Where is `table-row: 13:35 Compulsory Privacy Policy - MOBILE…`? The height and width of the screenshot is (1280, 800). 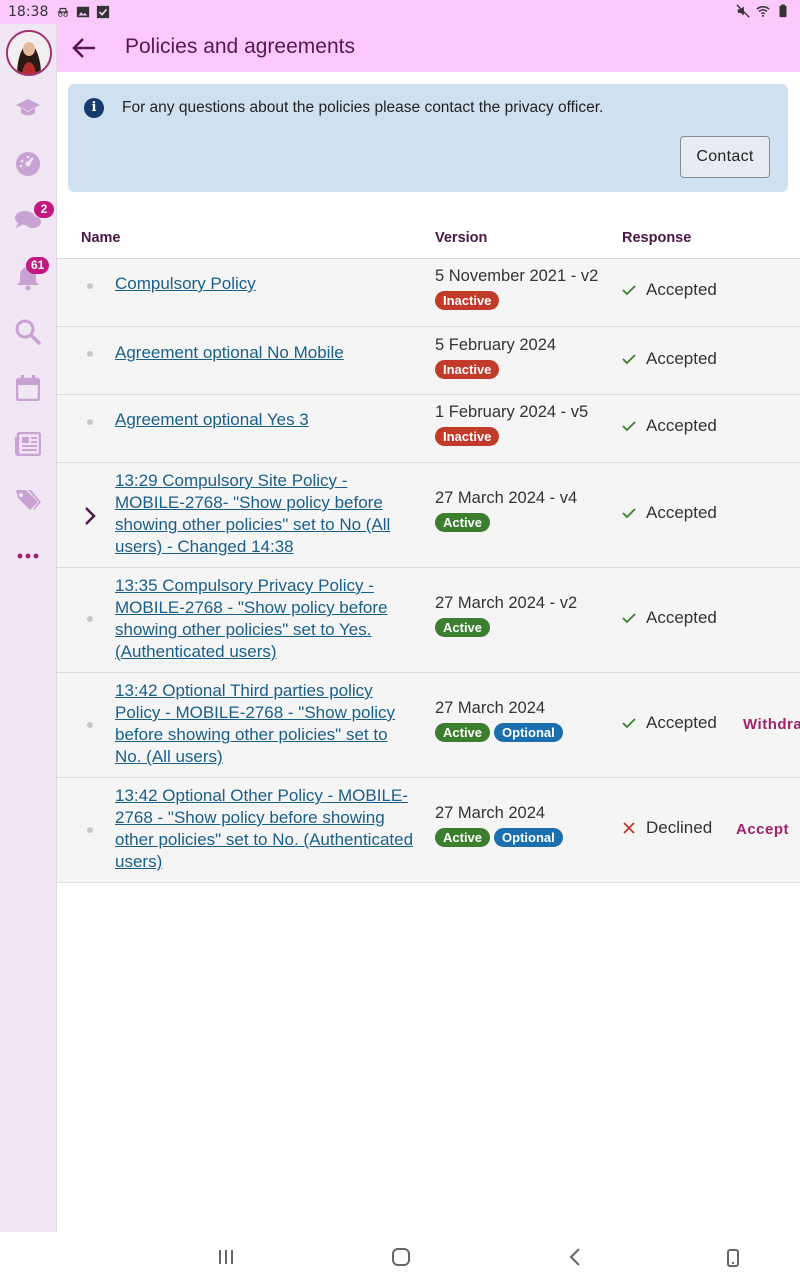
table-row: 13:35 Compulsory Privacy Policy - MOBILE… is located at coordinates (428, 620).